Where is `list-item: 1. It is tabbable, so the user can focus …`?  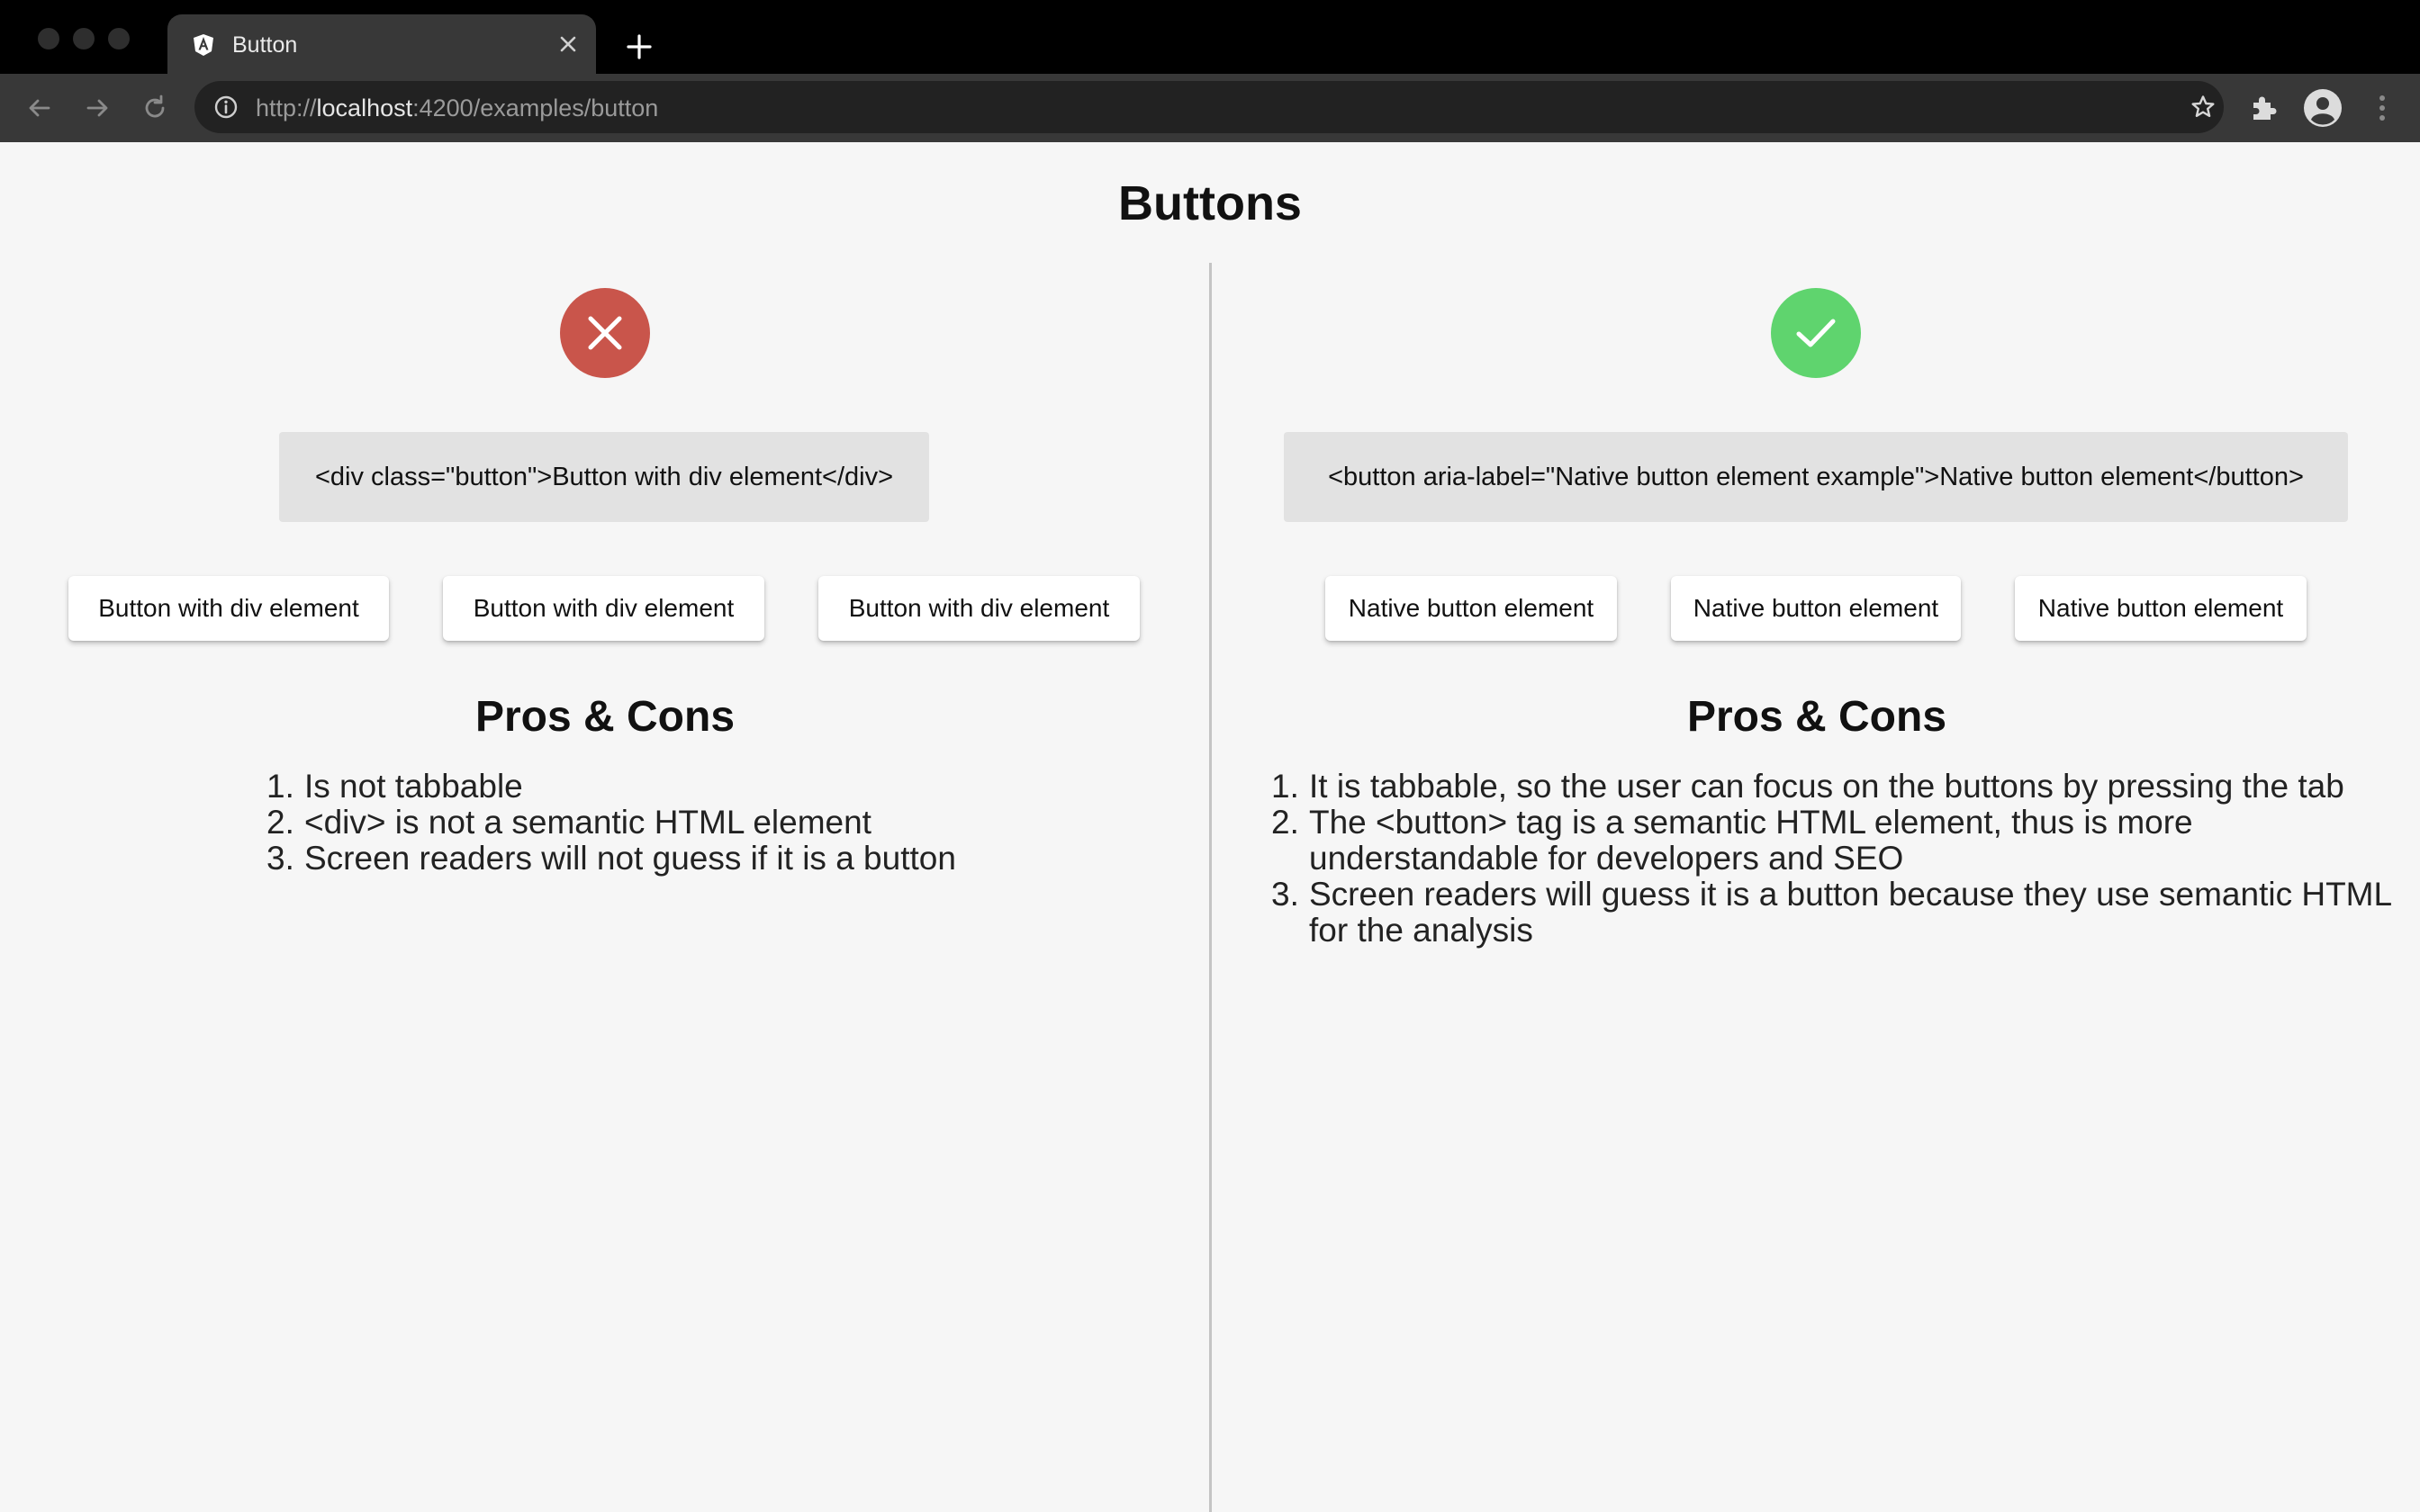
list-item: 1. It is tabbable, so the user can focus … is located at coordinates (1807, 786).